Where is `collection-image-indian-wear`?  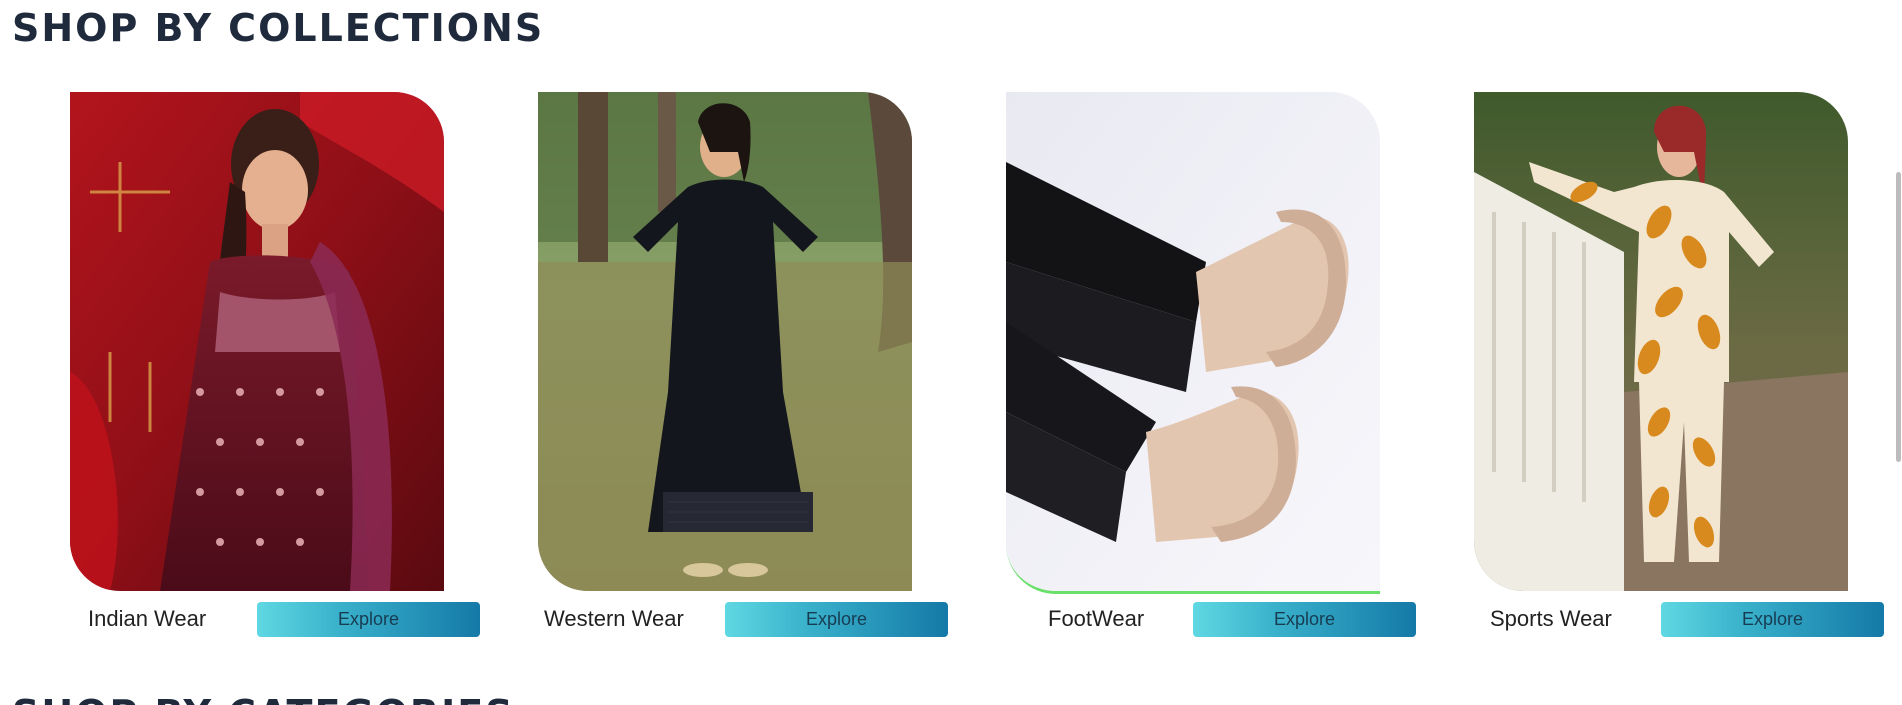 collection-image-indian-wear is located at coordinates (257, 341).